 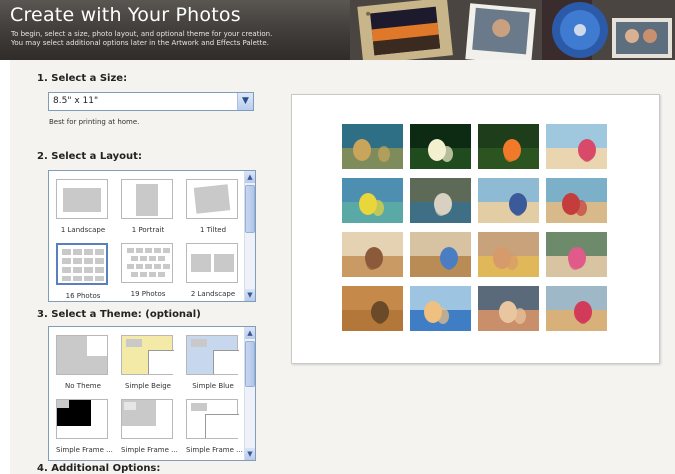 I want to click on theme-option-simple-blue: Simple Blue, so click(x=213, y=362).